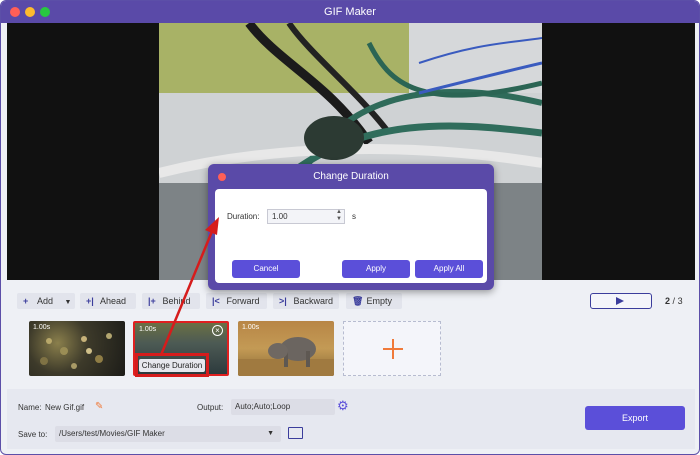 The image size is (700, 455). What do you see at coordinates (26, 301) in the screenshot?
I see `plus-icon: +` at bounding box center [26, 301].